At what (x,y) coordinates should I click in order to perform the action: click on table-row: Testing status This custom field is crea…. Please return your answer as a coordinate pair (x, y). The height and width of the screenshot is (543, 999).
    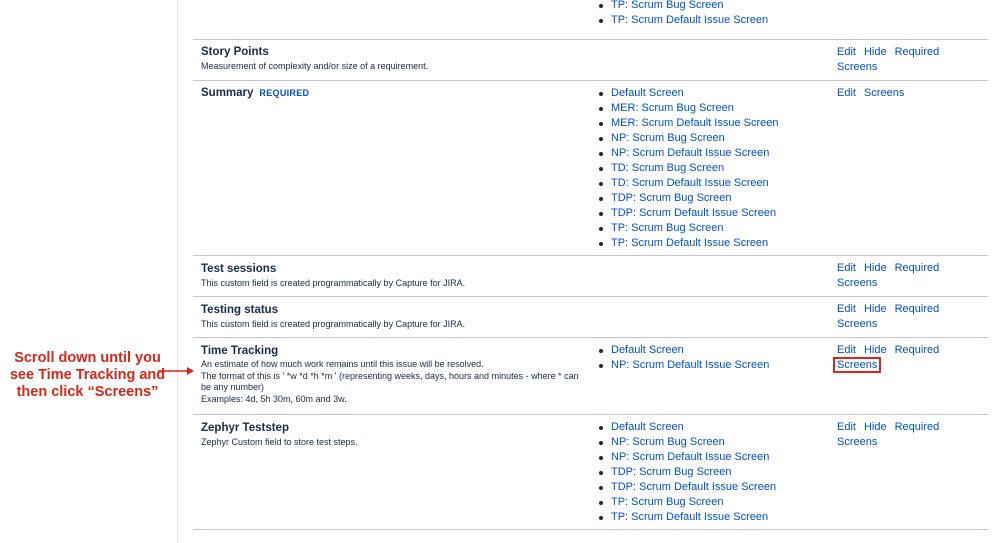
    Looking at the image, I should click on (590, 317).